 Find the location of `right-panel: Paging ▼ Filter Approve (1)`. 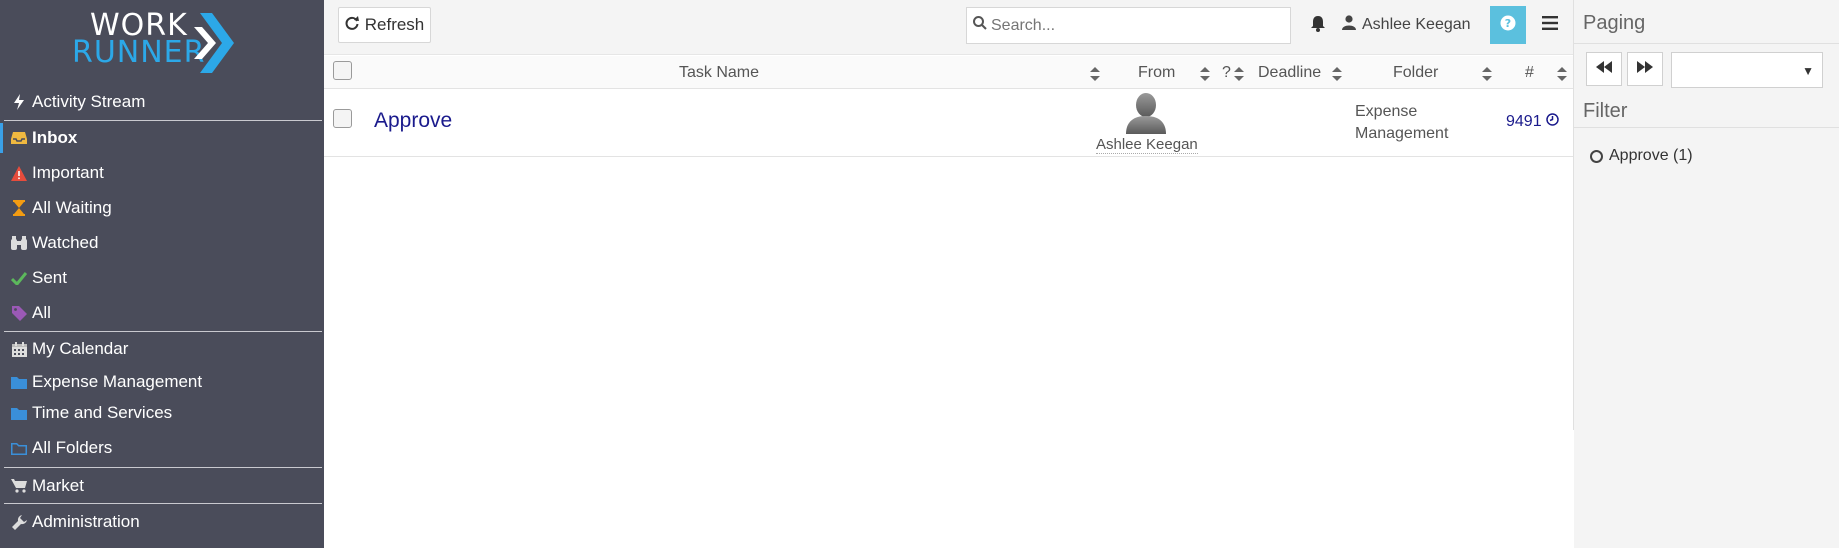

right-panel: Paging ▼ Filter Approve (1) is located at coordinates (1706, 274).